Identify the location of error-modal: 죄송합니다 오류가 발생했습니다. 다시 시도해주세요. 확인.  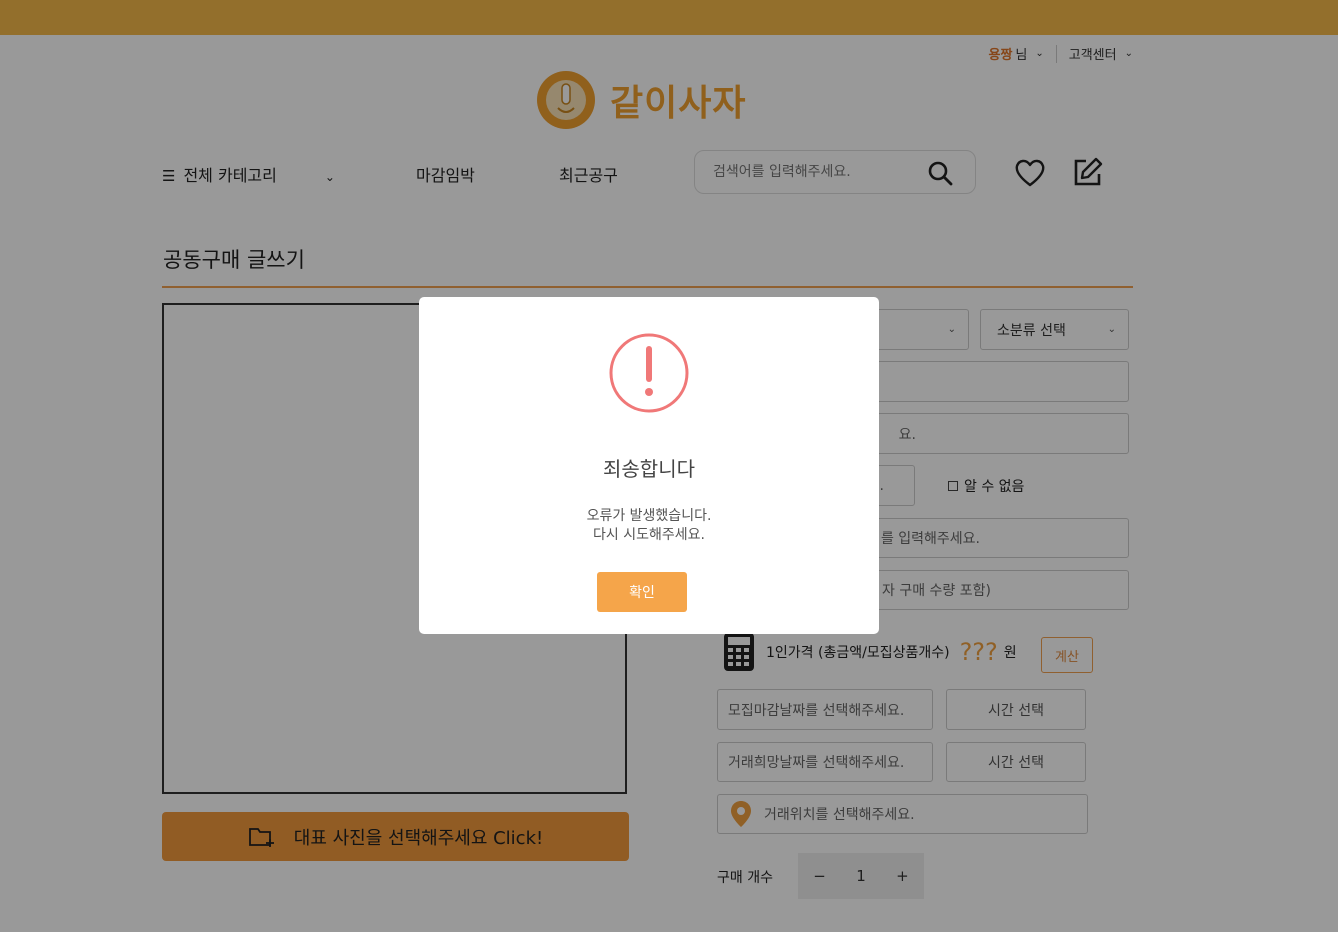
(649, 465).